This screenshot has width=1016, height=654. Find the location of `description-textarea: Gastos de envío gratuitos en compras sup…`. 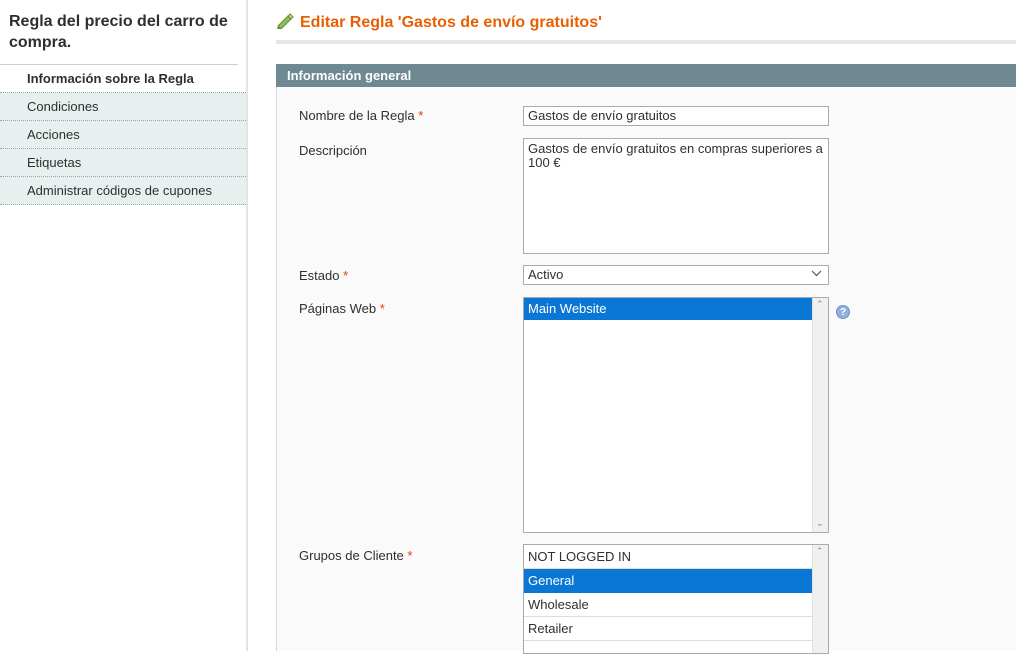

description-textarea: Gastos de envío gratuitos en compras sup… is located at coordinates (676, 196).